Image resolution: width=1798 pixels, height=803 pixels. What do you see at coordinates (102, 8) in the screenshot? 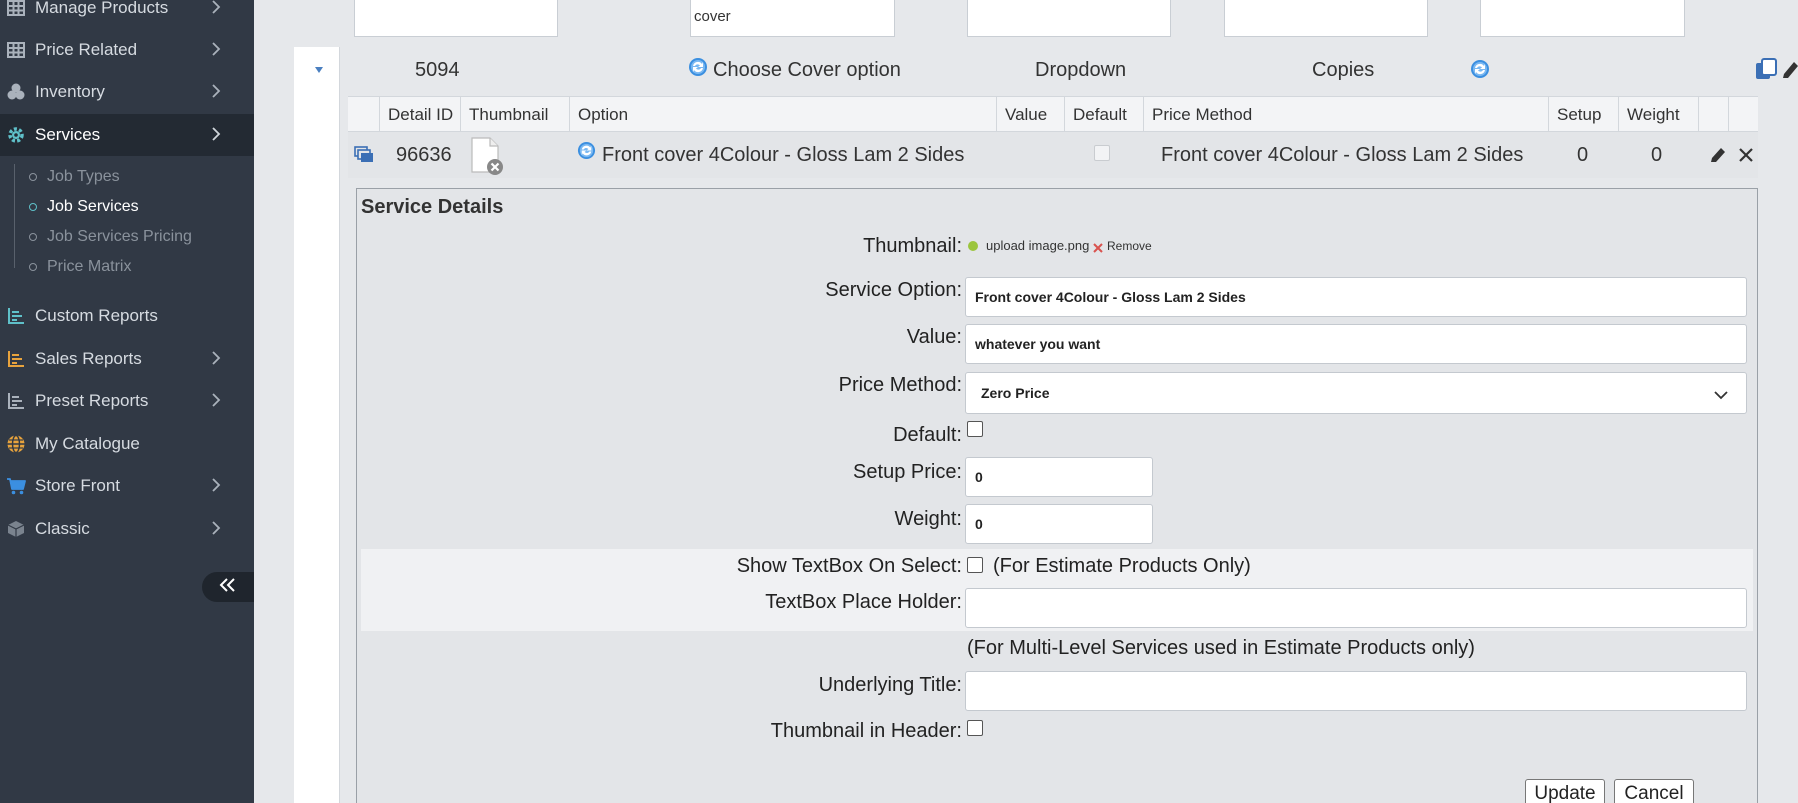
I see `sidebar-item-label: Manage Products` at bounding box center [102, 8].